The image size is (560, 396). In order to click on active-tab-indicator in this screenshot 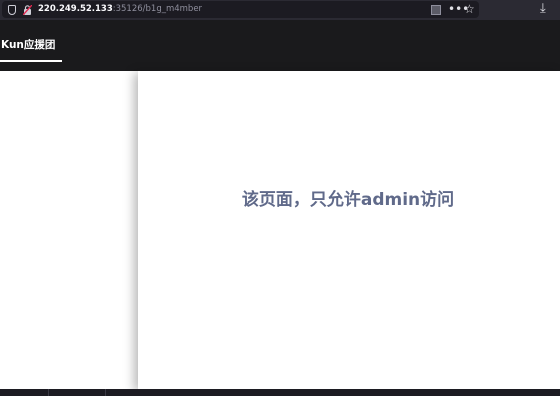, I will do `click(31, 61)`.